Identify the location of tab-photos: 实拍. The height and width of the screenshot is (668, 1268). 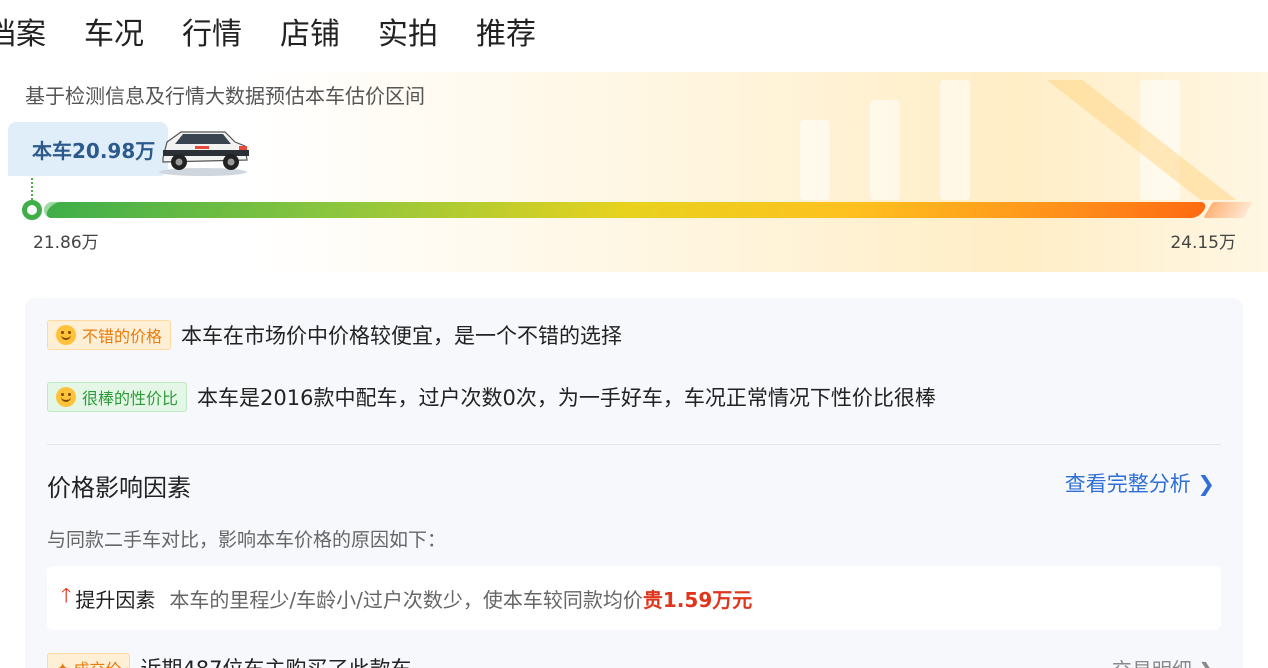
(408, 42).